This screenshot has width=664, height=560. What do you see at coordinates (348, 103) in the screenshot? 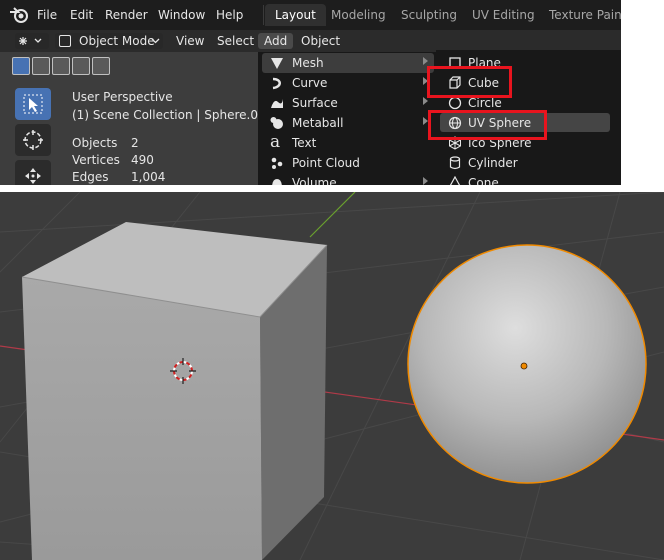
I see `menu-item-surface: Surface` at bounding box center [348, 103].